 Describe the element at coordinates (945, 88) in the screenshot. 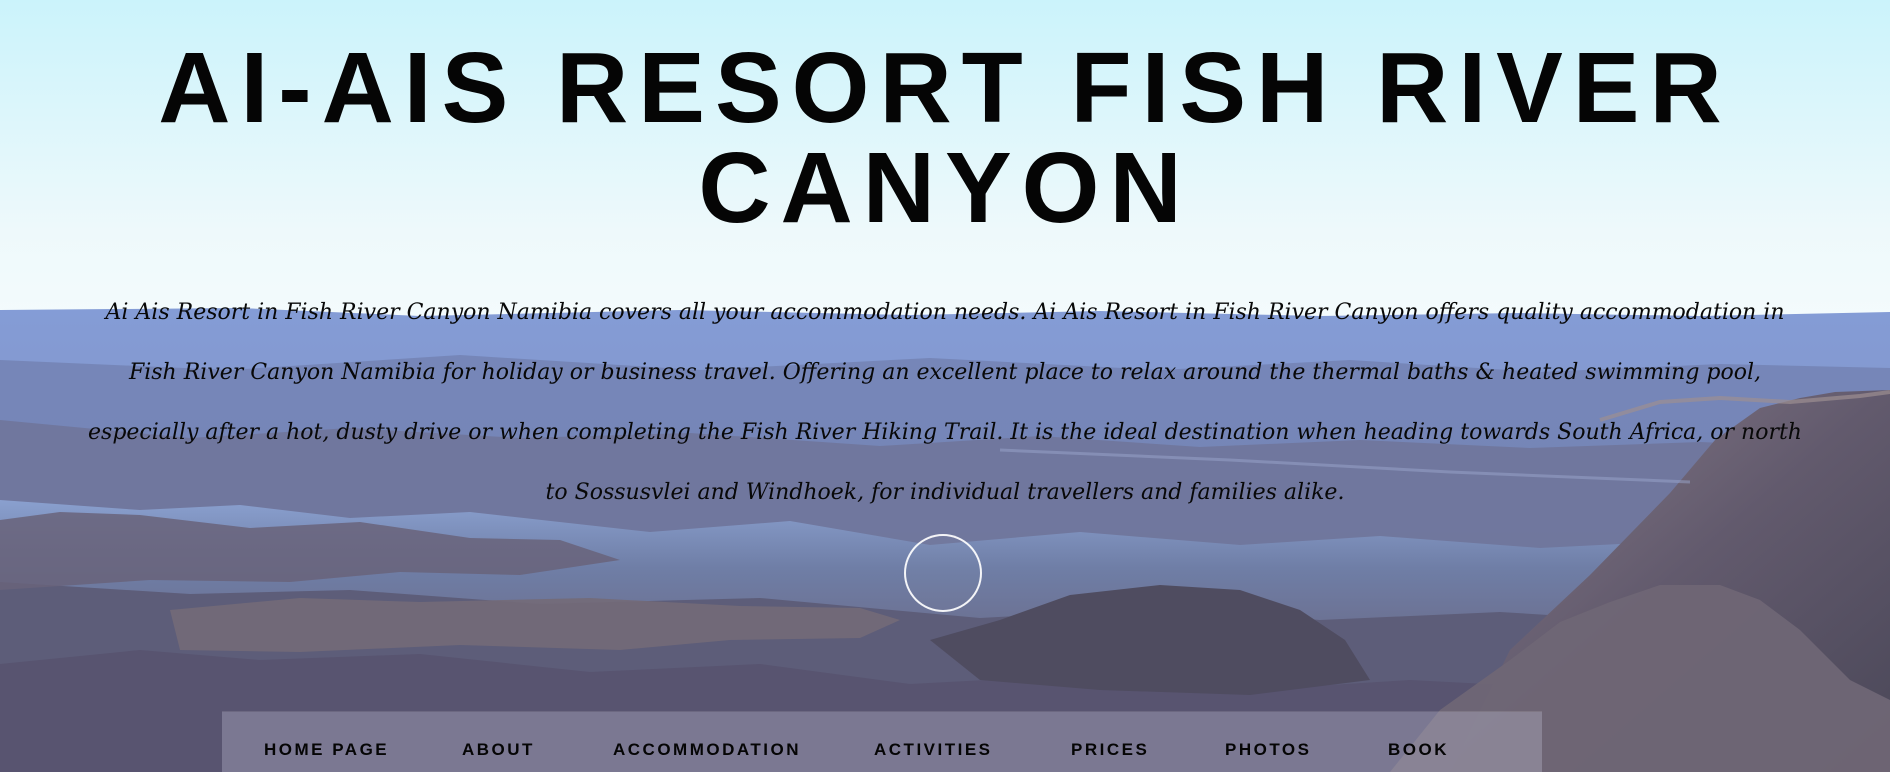

I see `page-title-line-1: AI-AIS RESORT FISH RIVER` at that location.